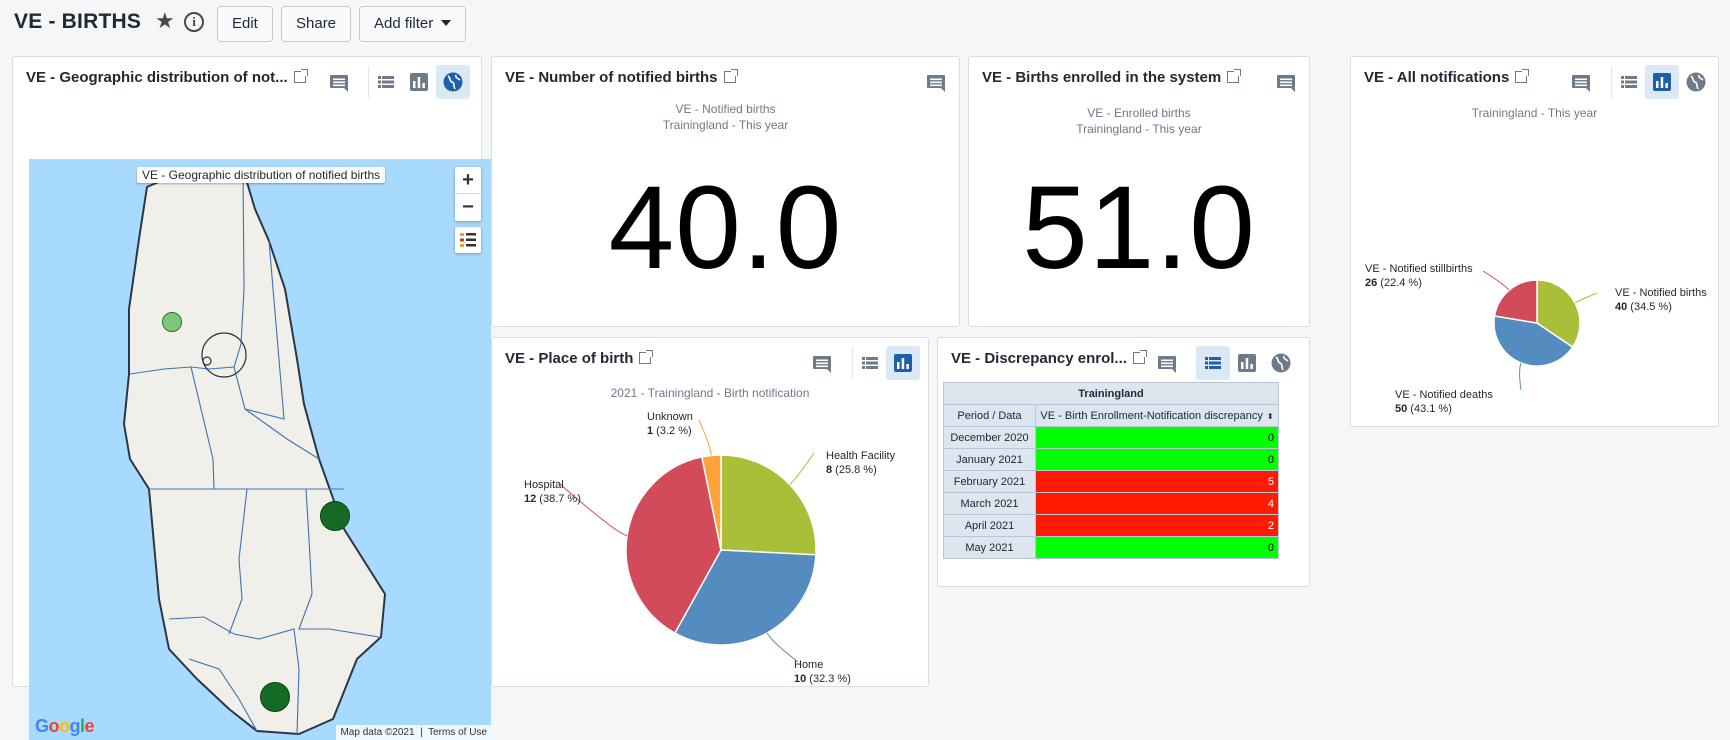 The width and height of the screenshot is (1730, 740). Describe the element at coordinates (1621, 307) in the screenshot. I see `pie-slice-count: 40` at that location.